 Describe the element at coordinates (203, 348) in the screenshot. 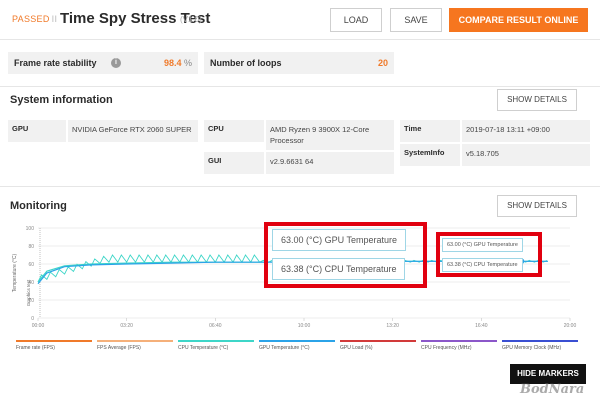

I see `legend-label: CPU Temperature (°C)` at that location.